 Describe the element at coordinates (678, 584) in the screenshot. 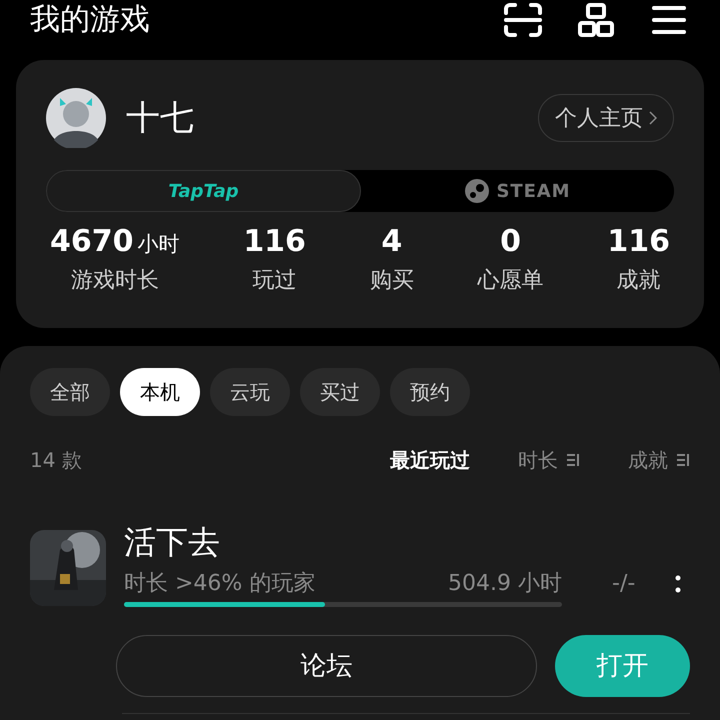

I see `more-icon` at that location.